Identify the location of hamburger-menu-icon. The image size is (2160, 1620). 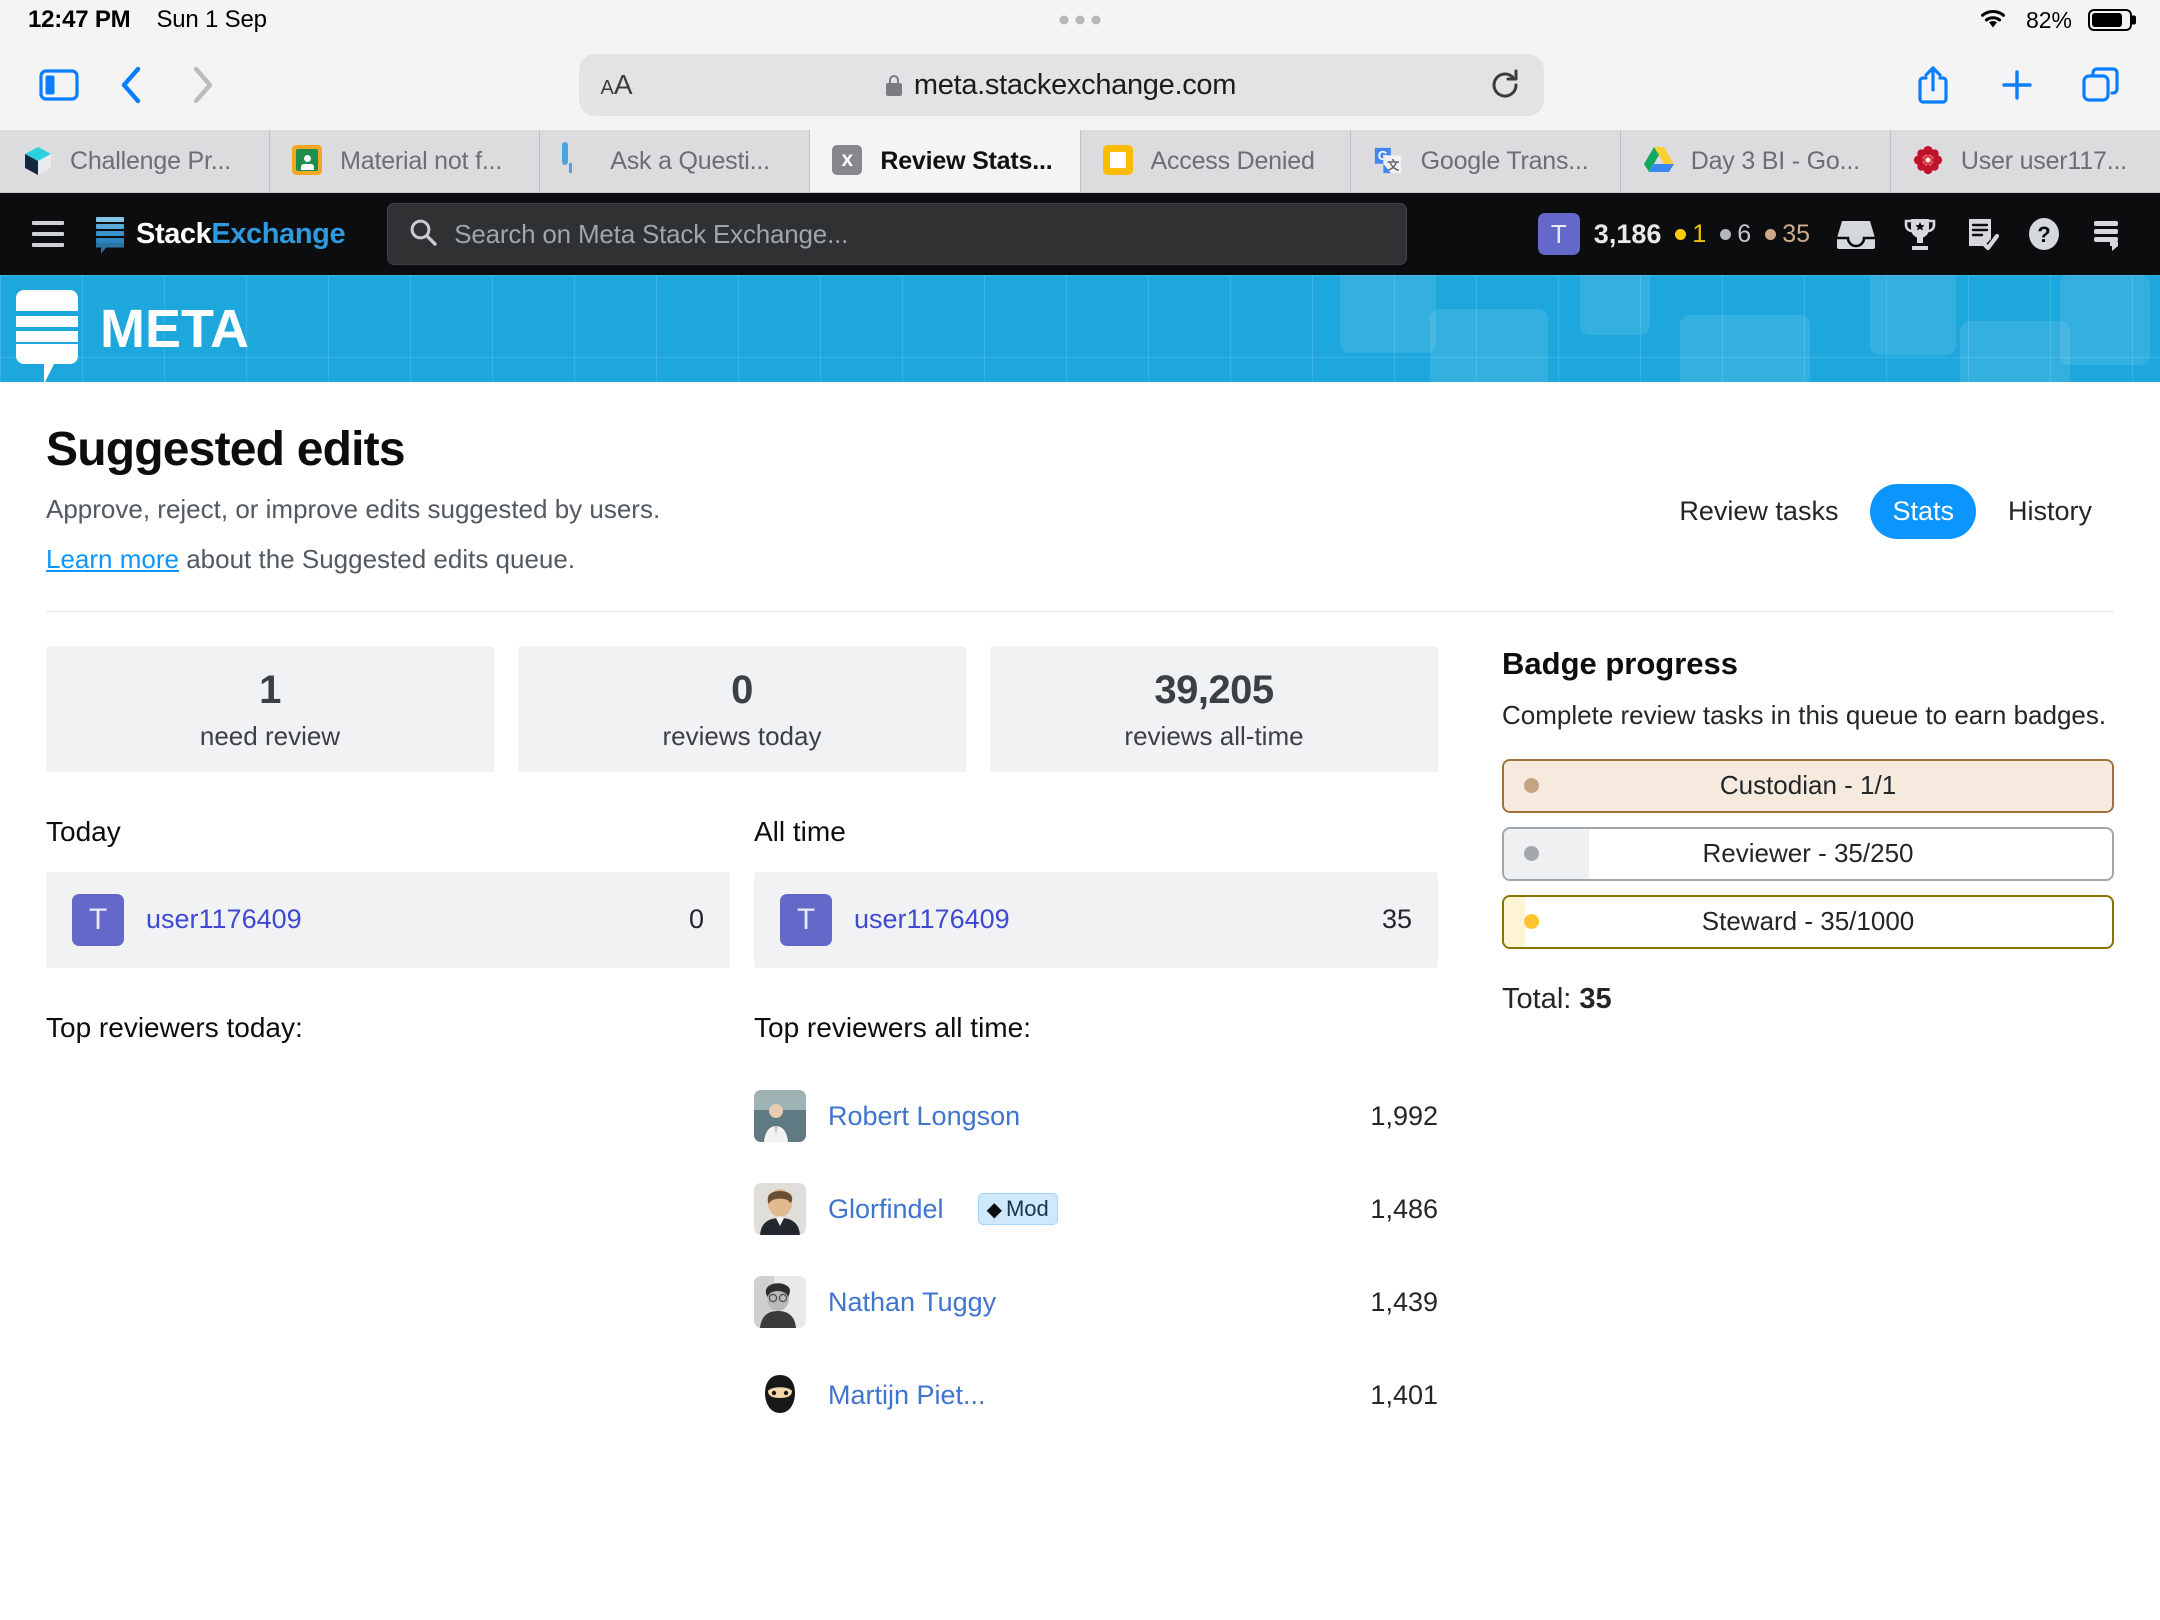
(43, 234).